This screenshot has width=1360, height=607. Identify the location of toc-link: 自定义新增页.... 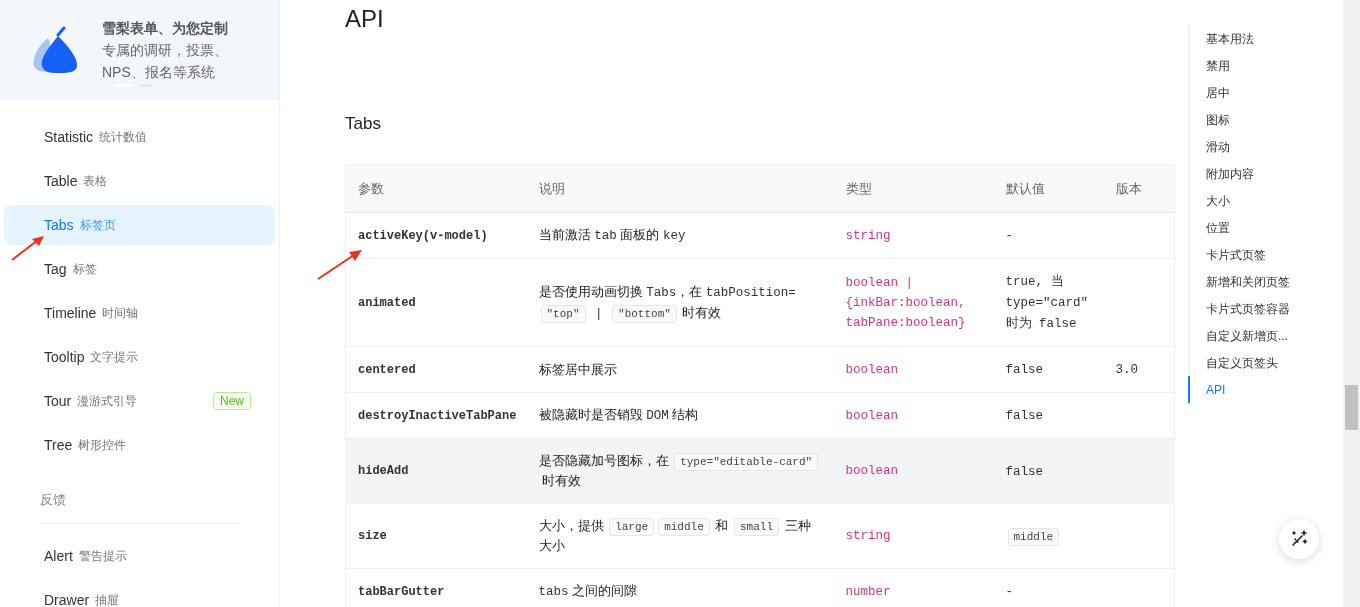
(1265, 335).